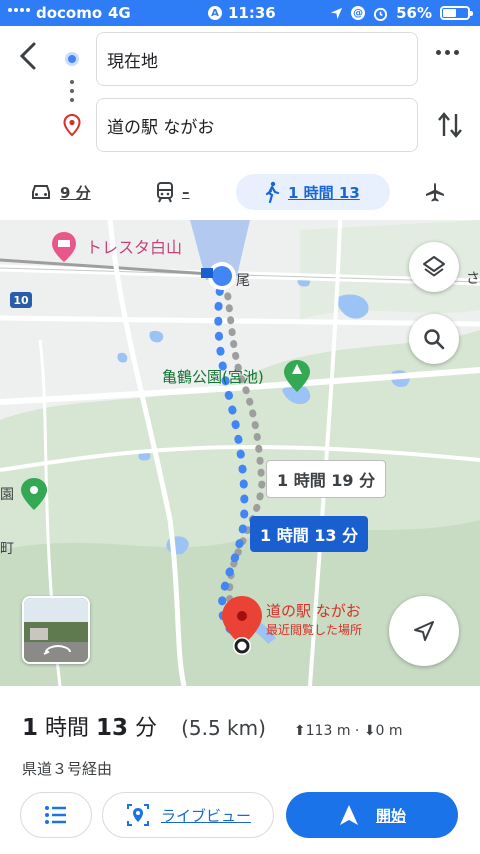 The height and width of the screenshot is (854, 480). Describe the element at coordinates (414, 13) in the screenshot. I see `battery-percent: 56%` at that location.